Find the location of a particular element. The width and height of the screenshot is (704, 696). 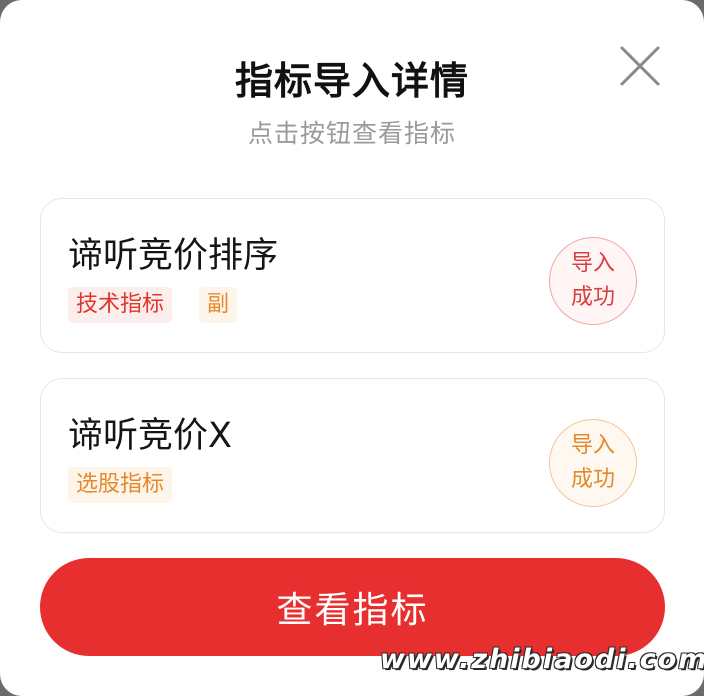

indicator-name: 谛听竞价排序 is located at coordinates (173, 256).